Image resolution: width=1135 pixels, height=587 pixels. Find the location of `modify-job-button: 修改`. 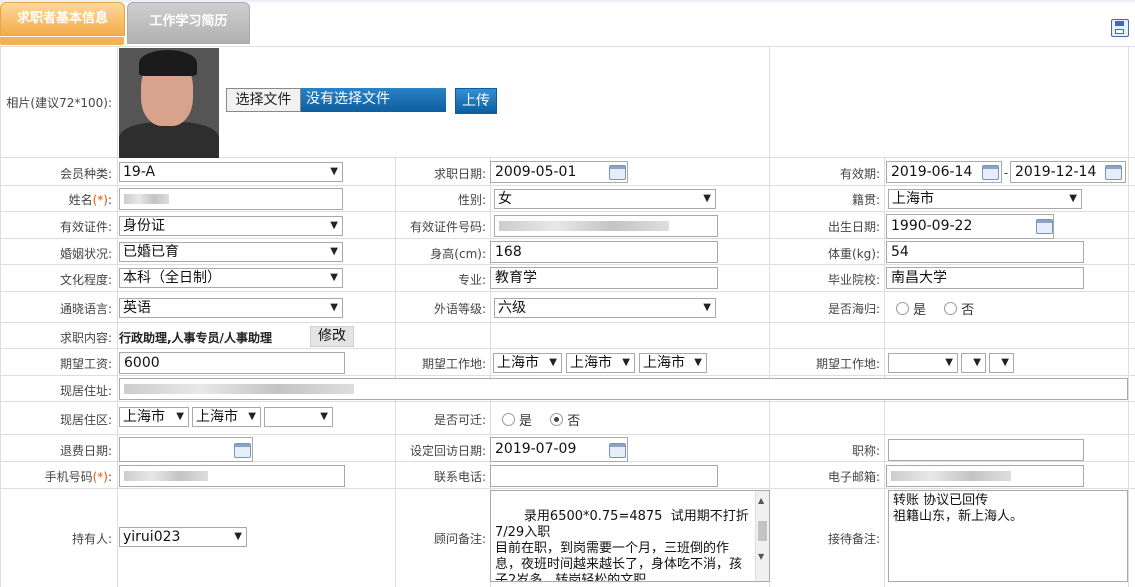

modify-job-button: 修改 is located at coordinates (332, 336).